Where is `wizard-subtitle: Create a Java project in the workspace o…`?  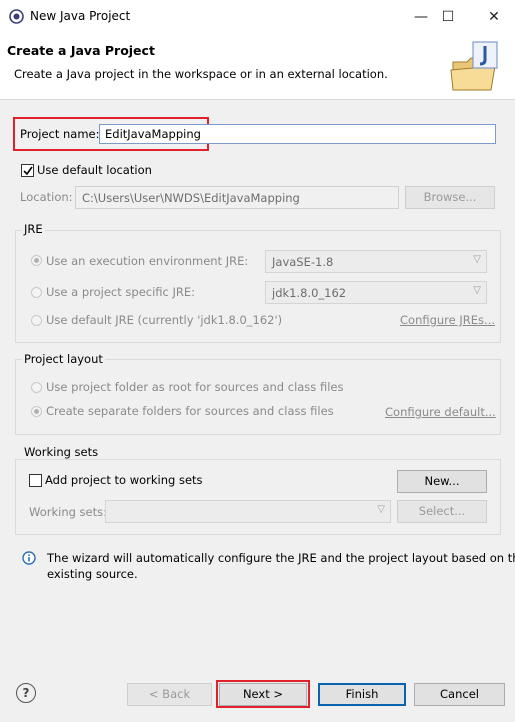
wizard-subtitle: Create a Java project in the workspace o… is located at coordinates (201, 74).